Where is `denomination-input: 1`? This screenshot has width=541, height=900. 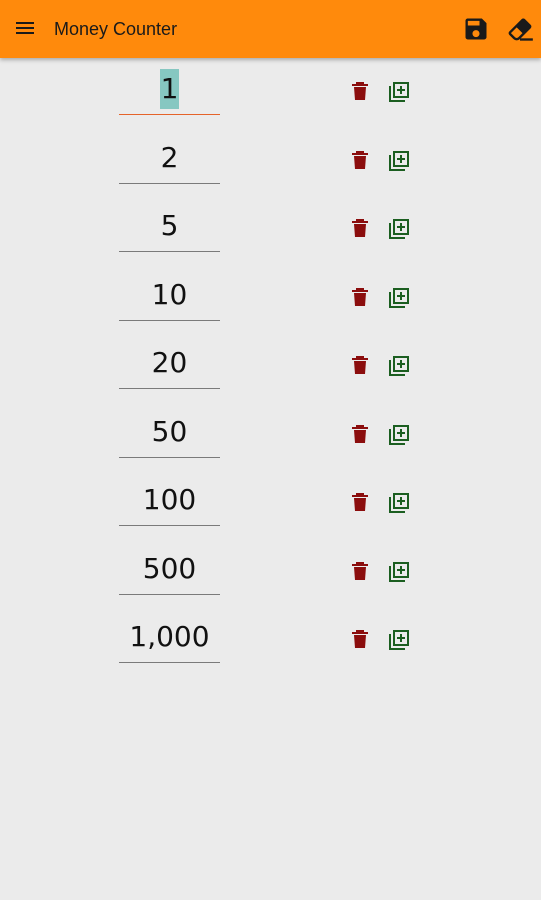
denomination-input: 1 is located at coordinates (169, 90).